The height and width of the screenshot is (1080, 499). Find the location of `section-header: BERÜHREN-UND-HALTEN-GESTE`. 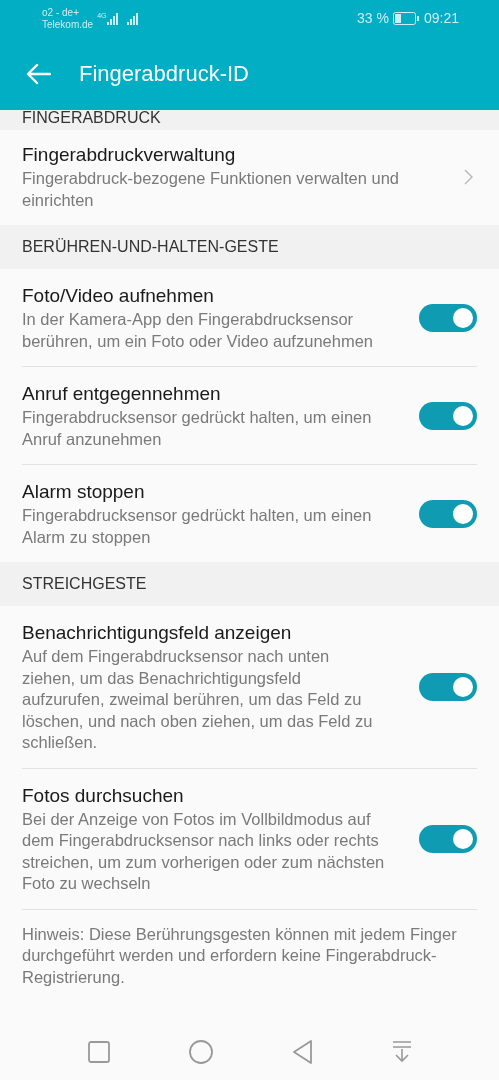

section-header: BERÜHREN-UND-HALTEN-GESTE is located at coordinates (249, 247).